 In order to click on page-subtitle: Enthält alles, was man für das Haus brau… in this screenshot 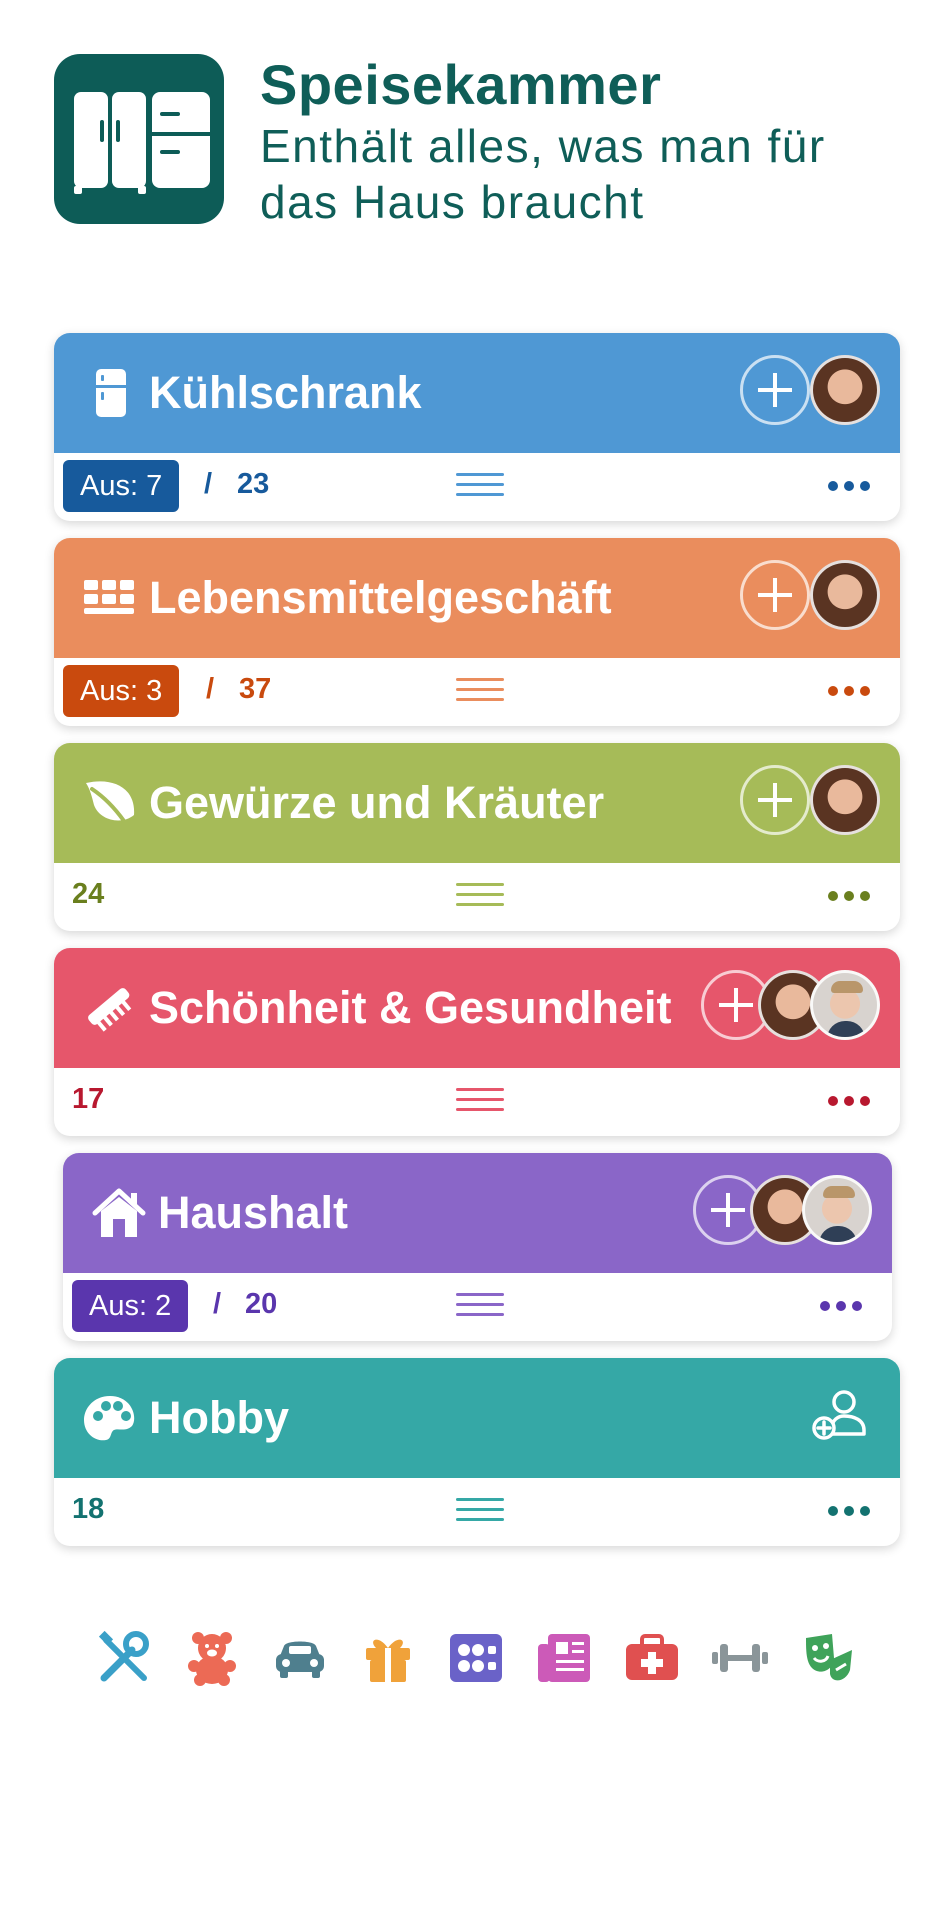, I will do `click(543, 174)`.